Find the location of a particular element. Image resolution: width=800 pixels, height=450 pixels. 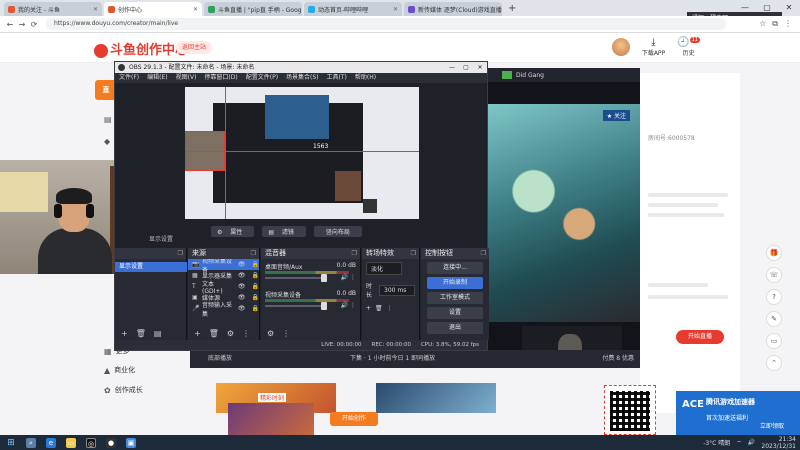

nav-item-commercial: ▲ 商业化 is located at coordinates (119, 370).